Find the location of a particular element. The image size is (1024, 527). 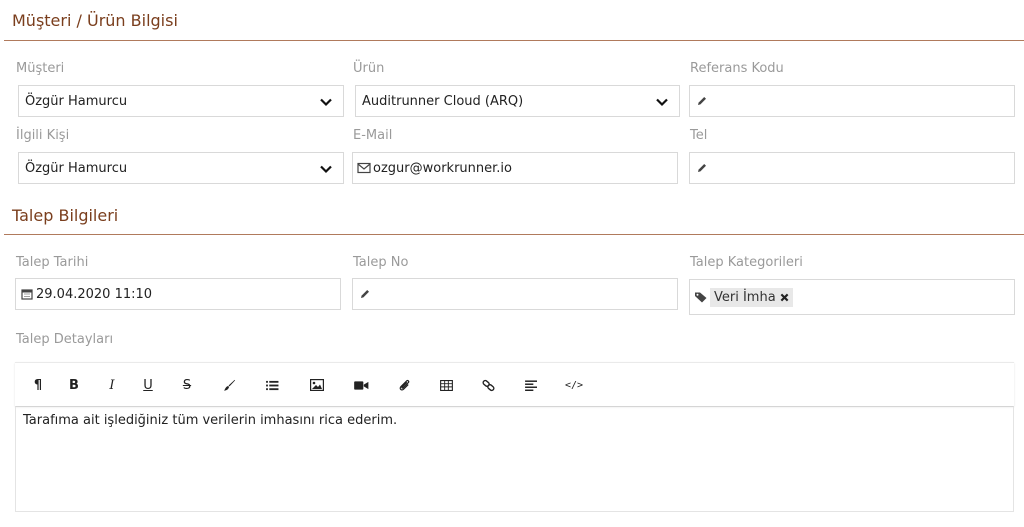

request-categories-label: Talep Kategorileri is located at coordinates (746, 262).